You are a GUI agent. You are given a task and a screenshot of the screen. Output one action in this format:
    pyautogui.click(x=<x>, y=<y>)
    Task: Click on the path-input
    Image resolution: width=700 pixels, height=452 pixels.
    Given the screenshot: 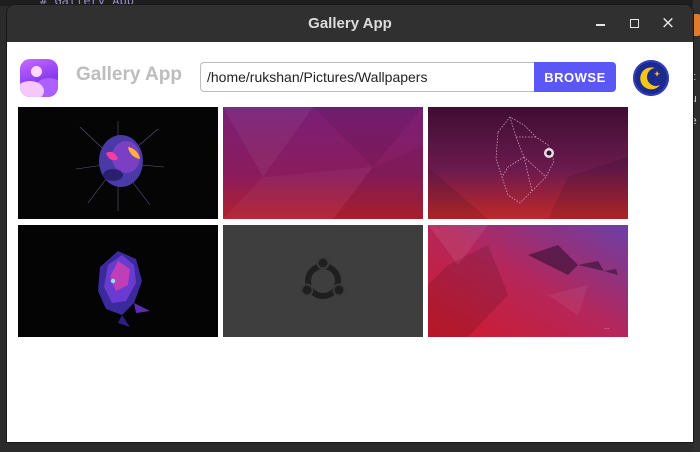 What is the action you would take?
    pyautogui.click(x=367, y=77)
    